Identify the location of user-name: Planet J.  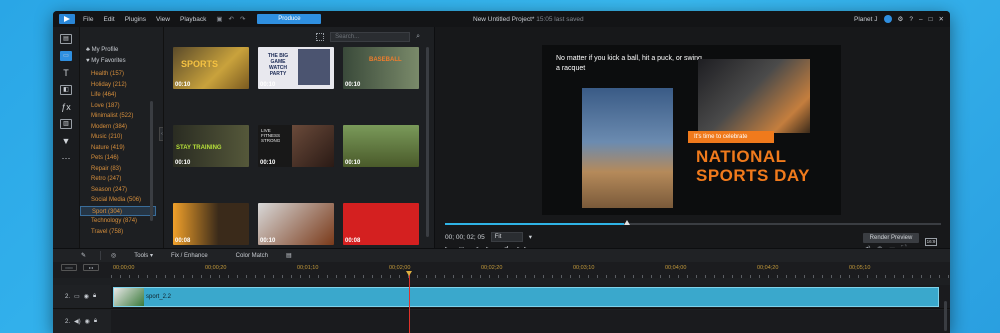
(866, 19).